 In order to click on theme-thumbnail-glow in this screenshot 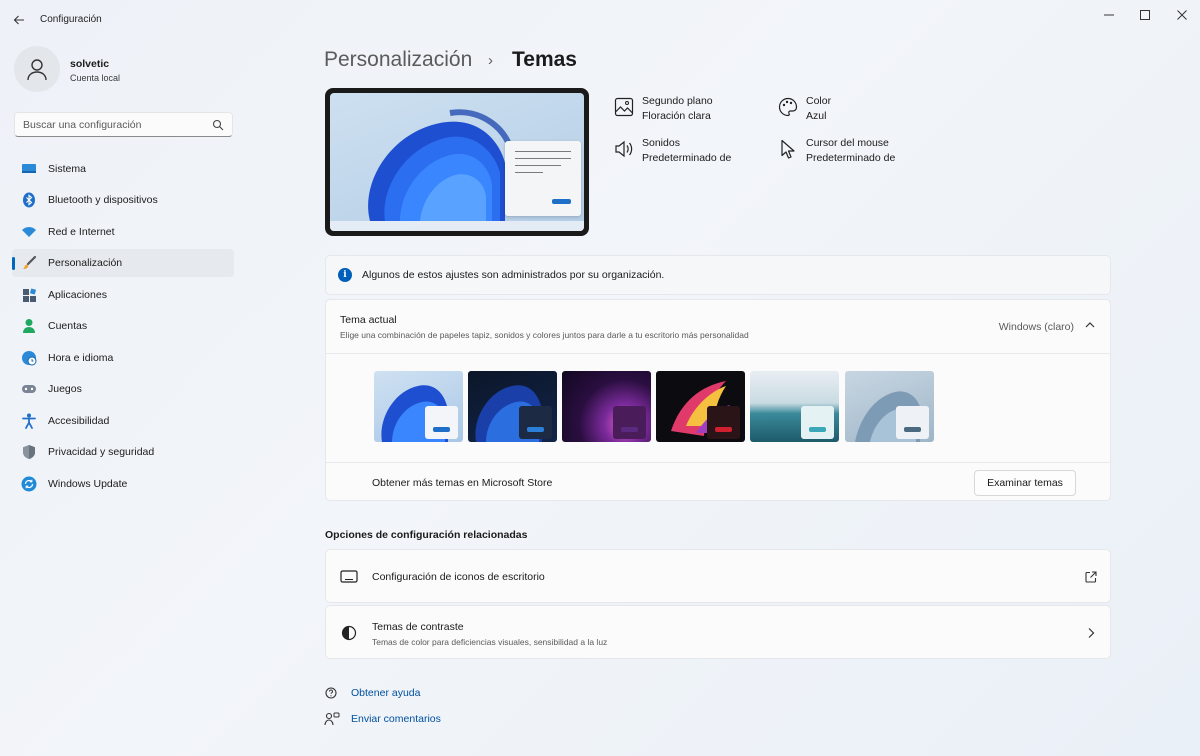, I will do `click(606, 406)`.